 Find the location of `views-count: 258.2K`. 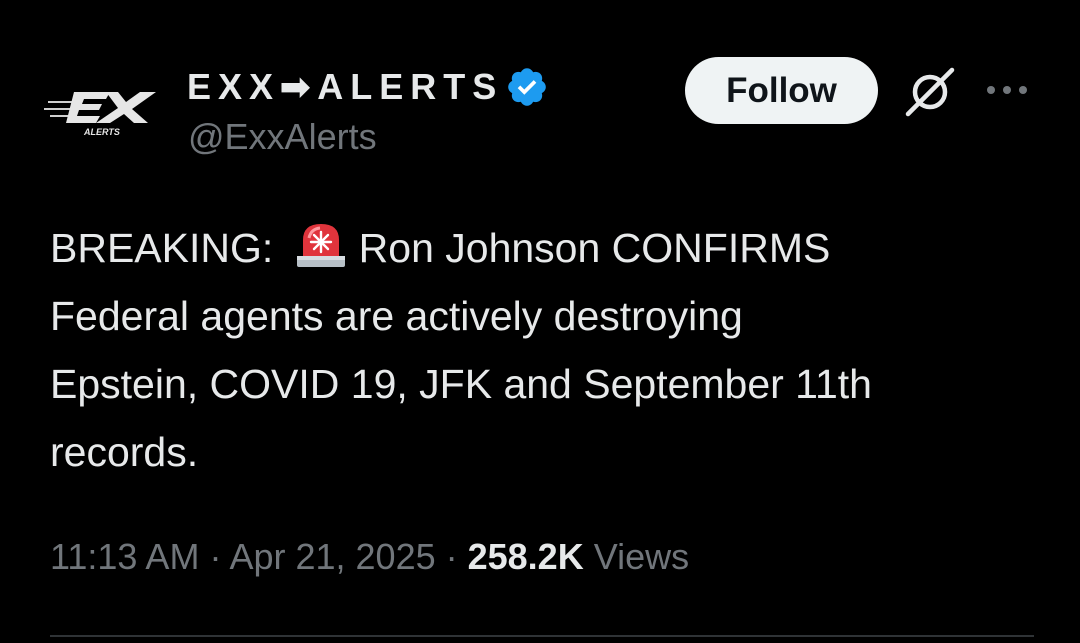

views-count: 258.2K is located at coordinates (526, 556).